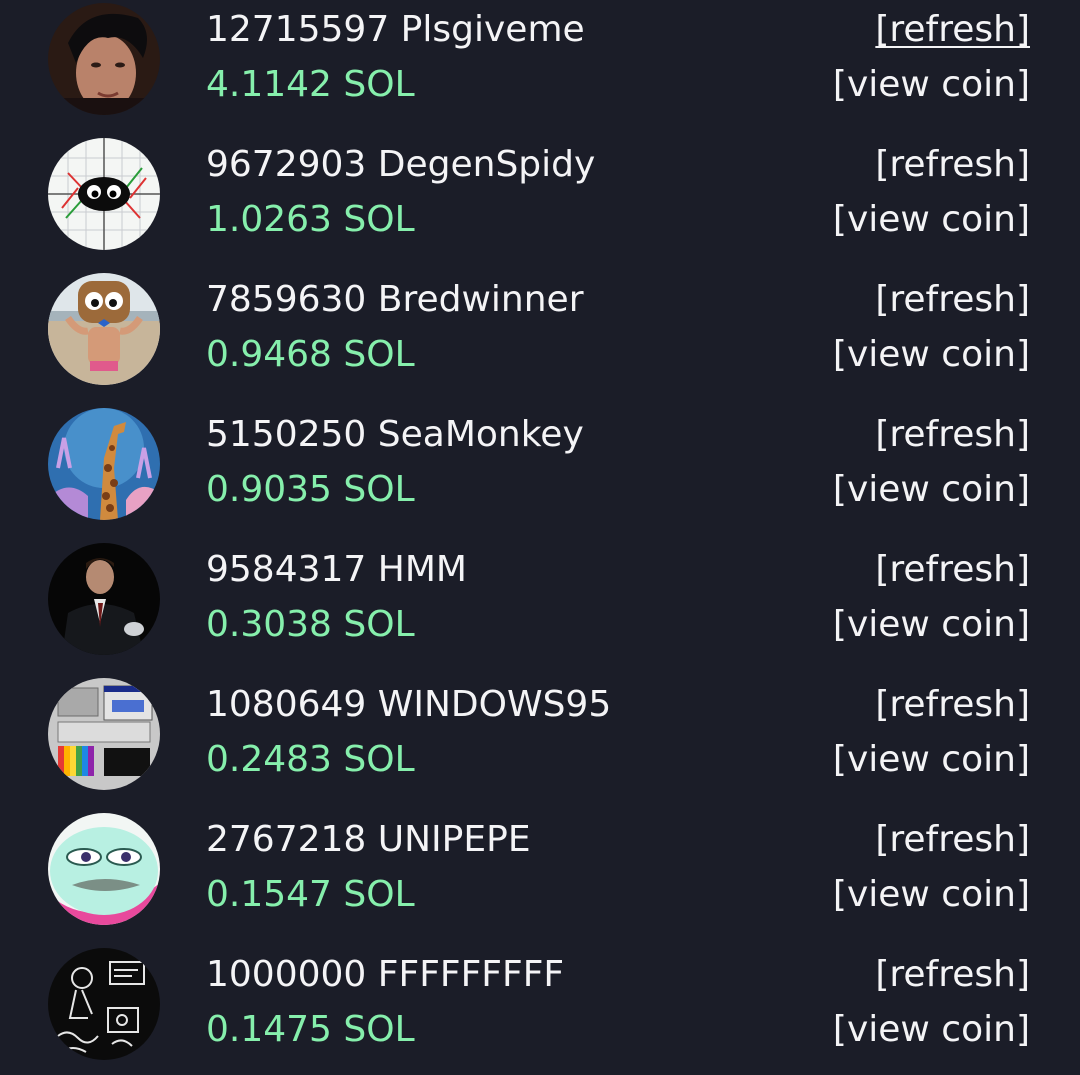 This screenshot has height=1075, width=1080. What do you see at coordinates (104, 59) in the screenshot?
I see `portrait-avatar-icon` at bounding box center [104, 59].